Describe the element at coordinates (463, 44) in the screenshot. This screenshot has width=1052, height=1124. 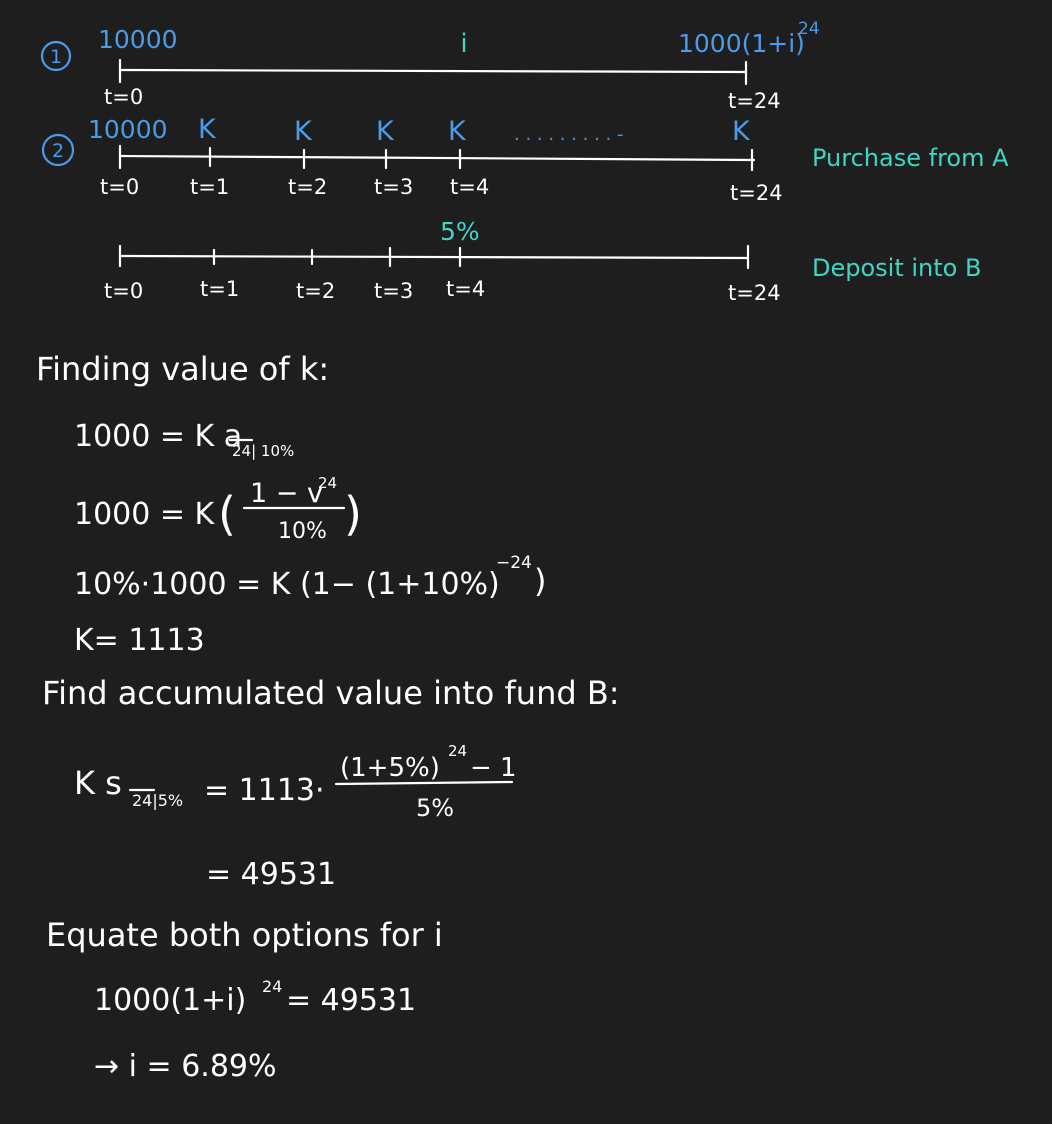
I see `timeline-1-rate: i` at that location.